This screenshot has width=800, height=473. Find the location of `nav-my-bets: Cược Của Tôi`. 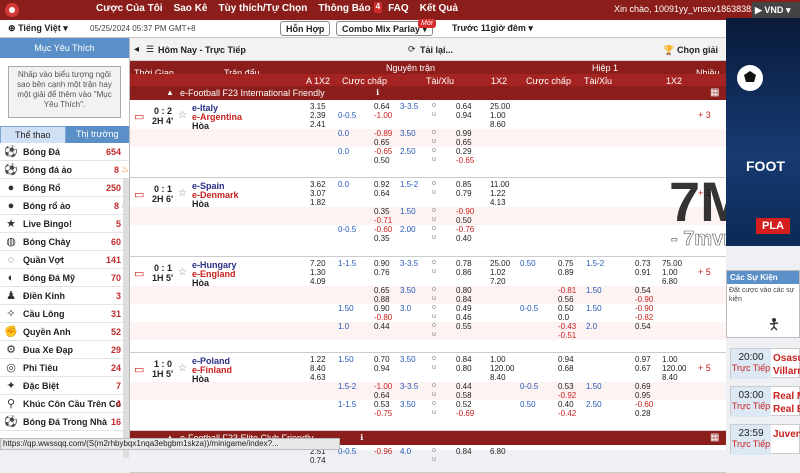

nav-my-bets: Cược Của Tôi is located at coordinates (129, 8).